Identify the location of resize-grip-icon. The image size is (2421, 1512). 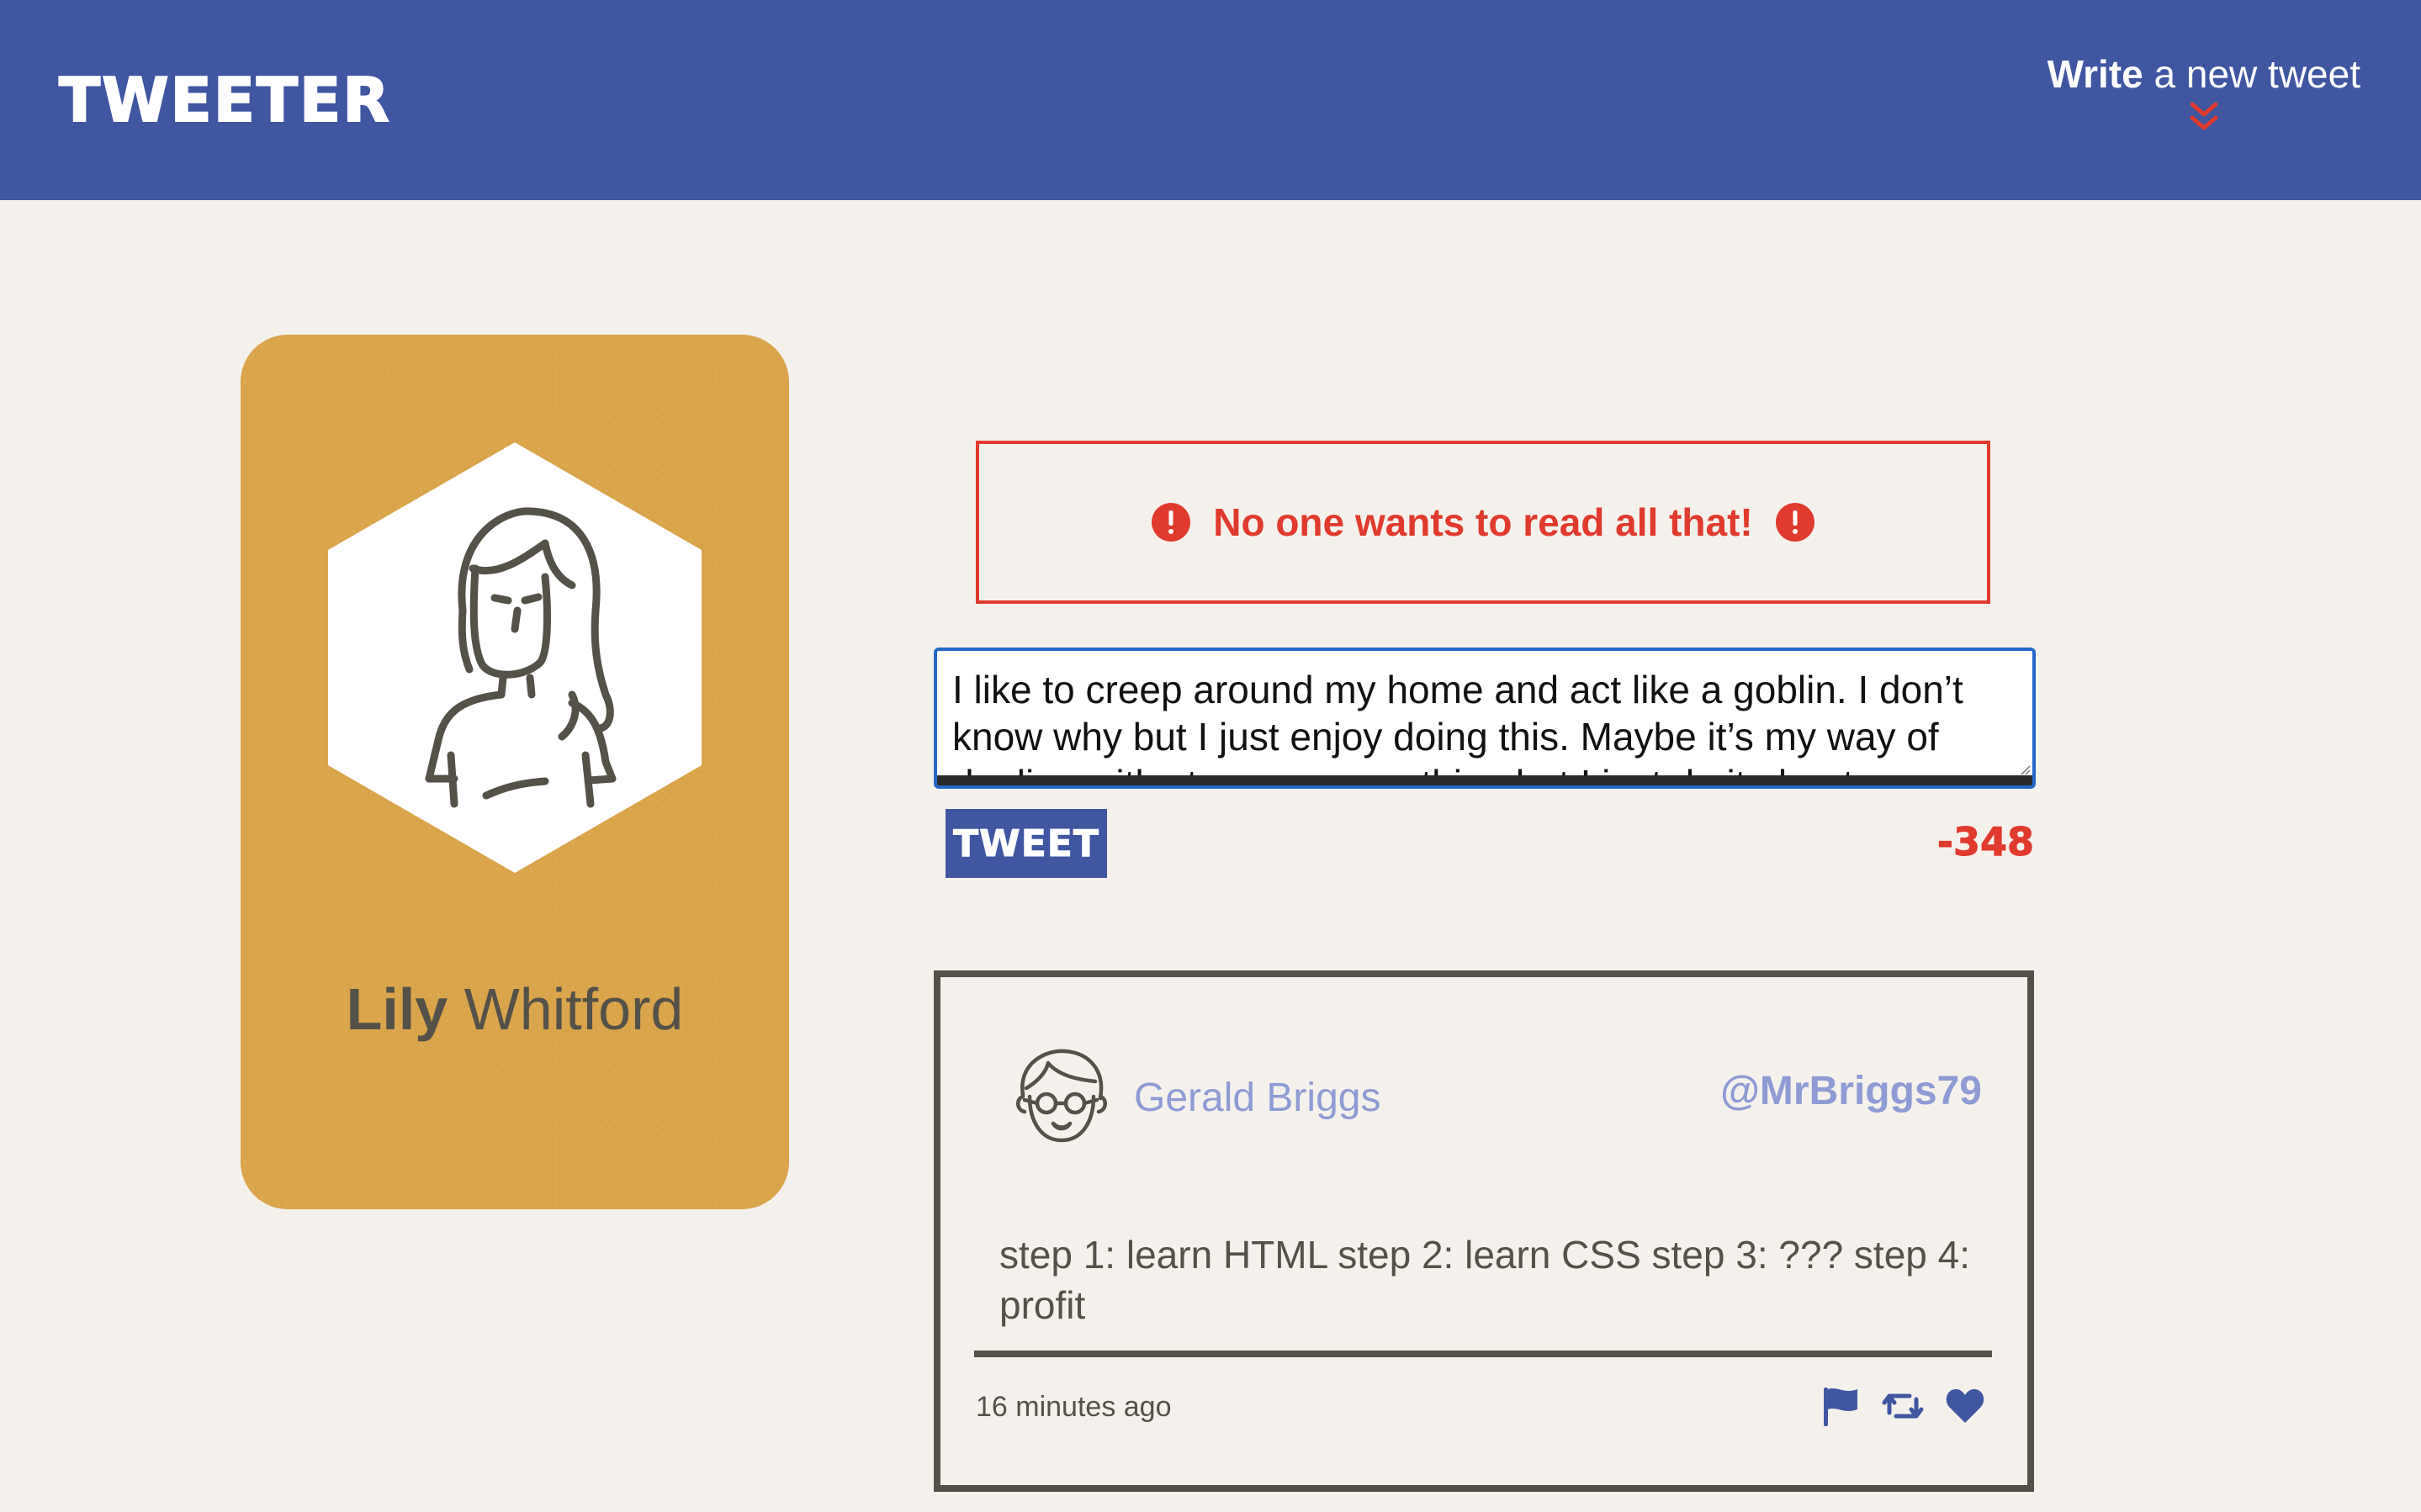
(2025, 769).